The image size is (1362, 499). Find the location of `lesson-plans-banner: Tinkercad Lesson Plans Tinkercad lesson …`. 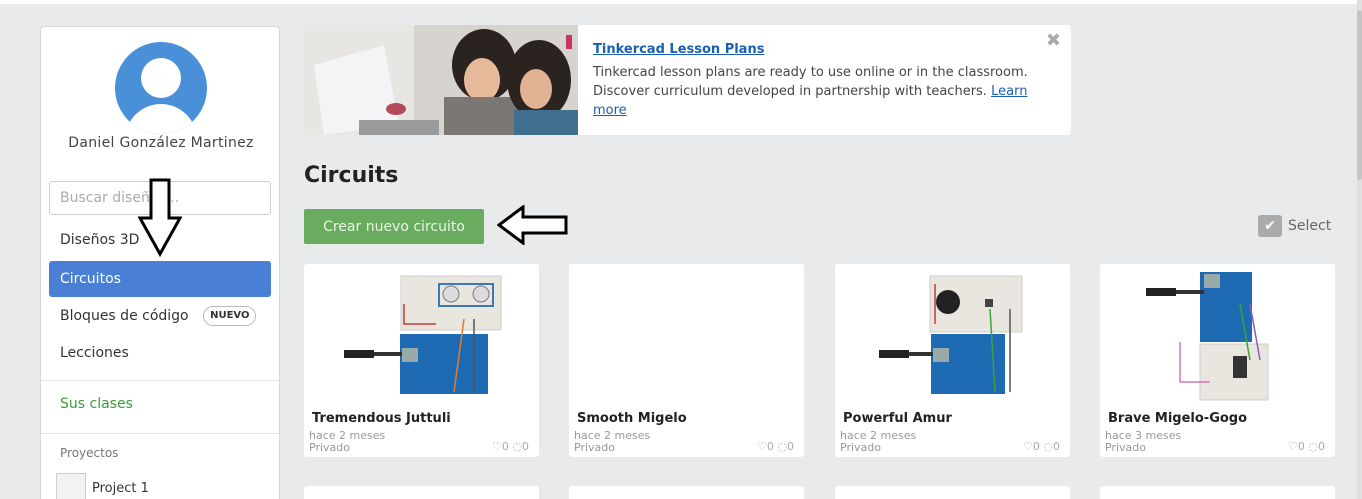

lesson-plans-banner: Tinkercad Lesson Plans Tinkercad lesson … is located at coordinates (687, 80).